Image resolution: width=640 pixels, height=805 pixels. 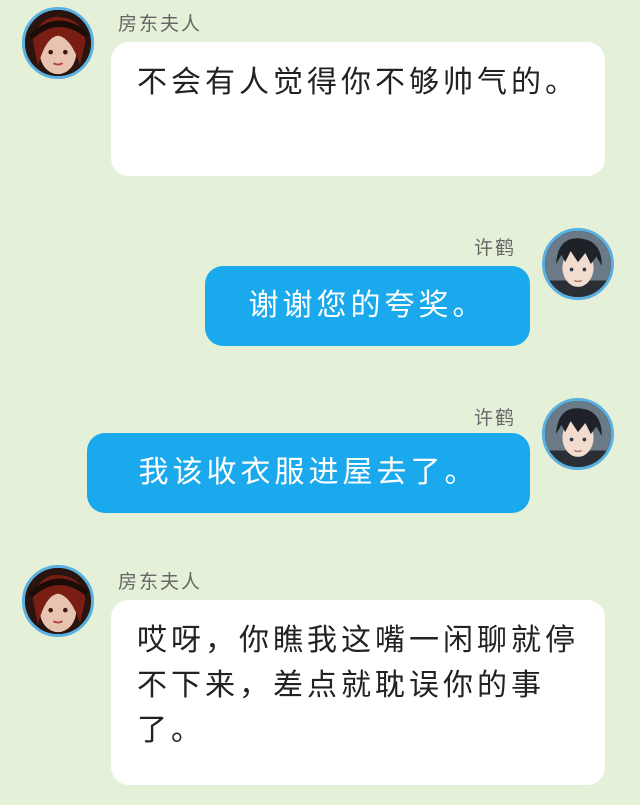 I want to click on message-bubble: 谢谢您的夸奖。, so click(x=367, y=306).